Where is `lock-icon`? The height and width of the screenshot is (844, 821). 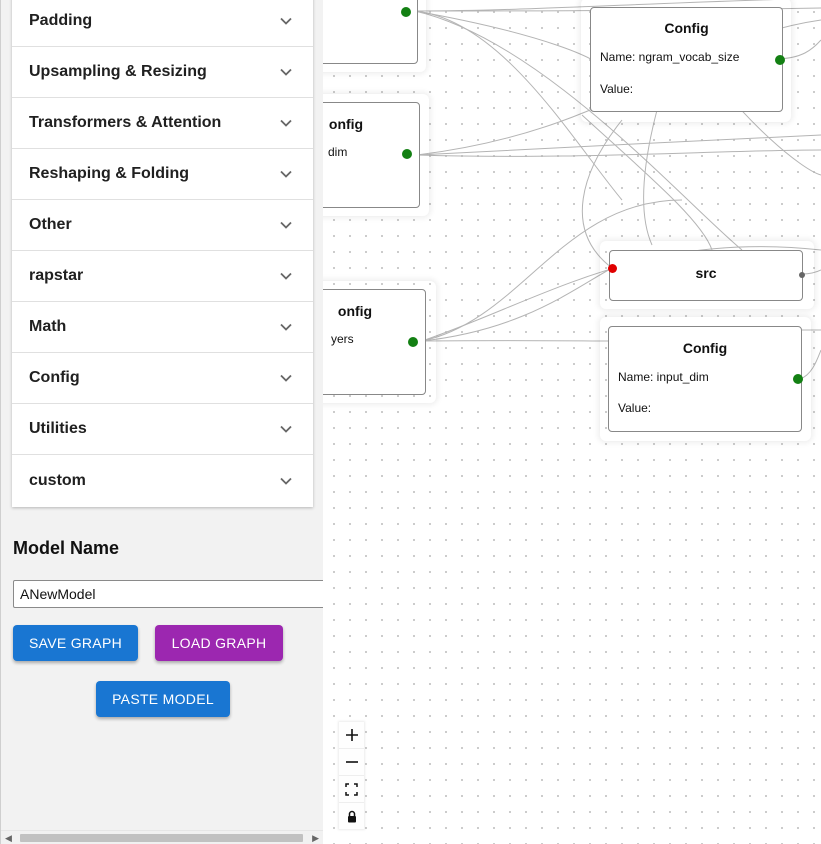 lock-icon is located at coordinates (351, 816).